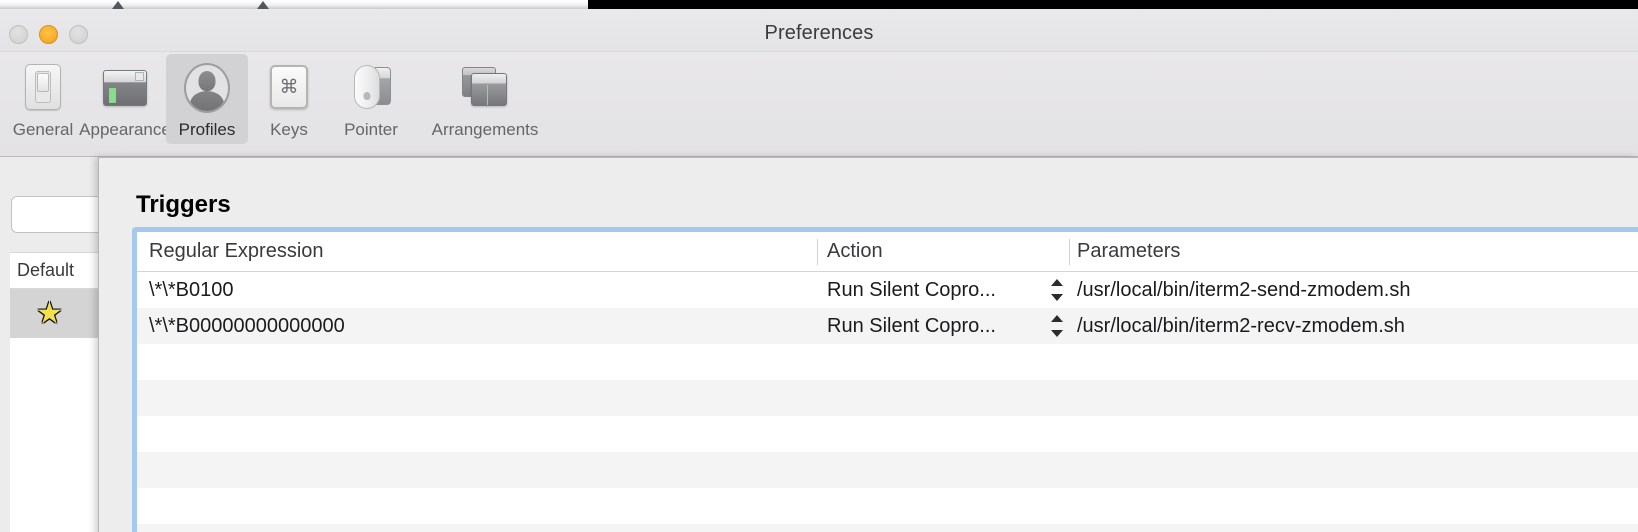 This screenshot has width=1638, height=532. I want to click on column-header-parameters: Parameters, so click(1357, 251).